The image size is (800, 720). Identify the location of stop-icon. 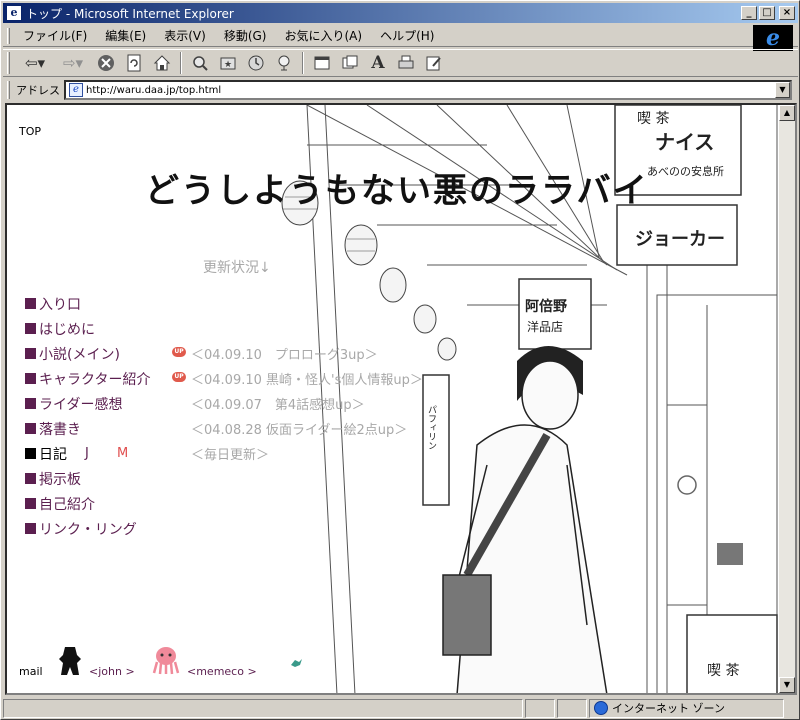
(106, 63).